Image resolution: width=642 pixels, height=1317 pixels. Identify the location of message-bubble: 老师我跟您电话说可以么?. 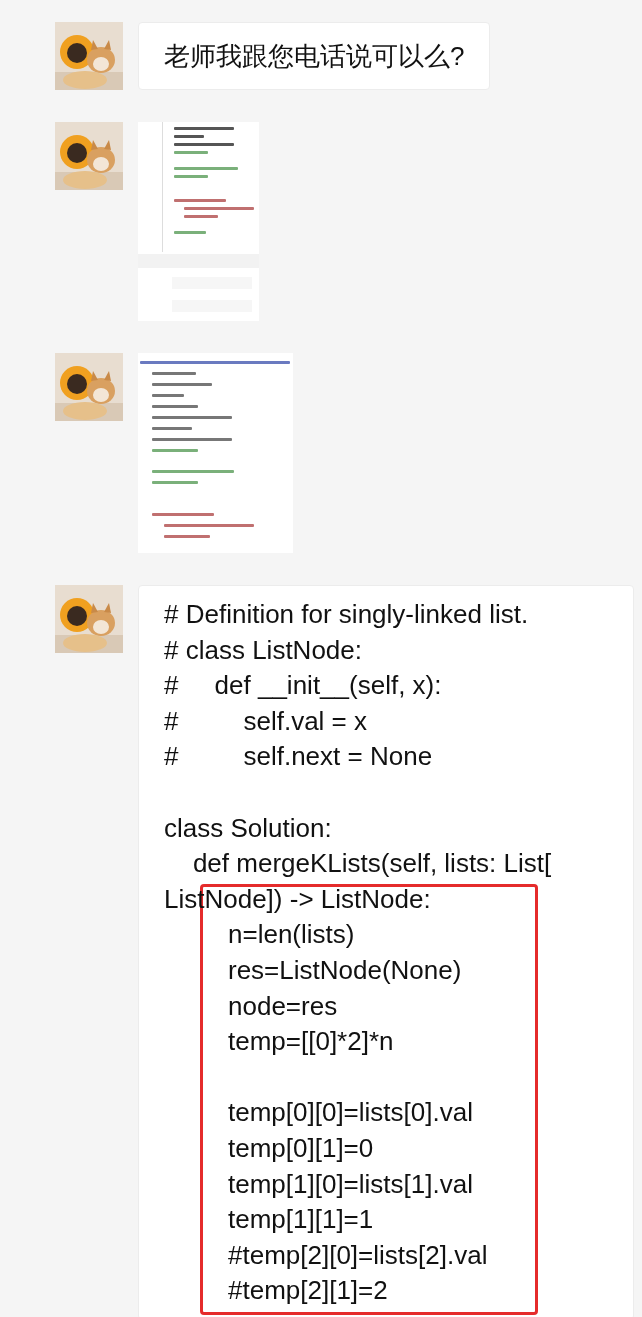
(314, 56).